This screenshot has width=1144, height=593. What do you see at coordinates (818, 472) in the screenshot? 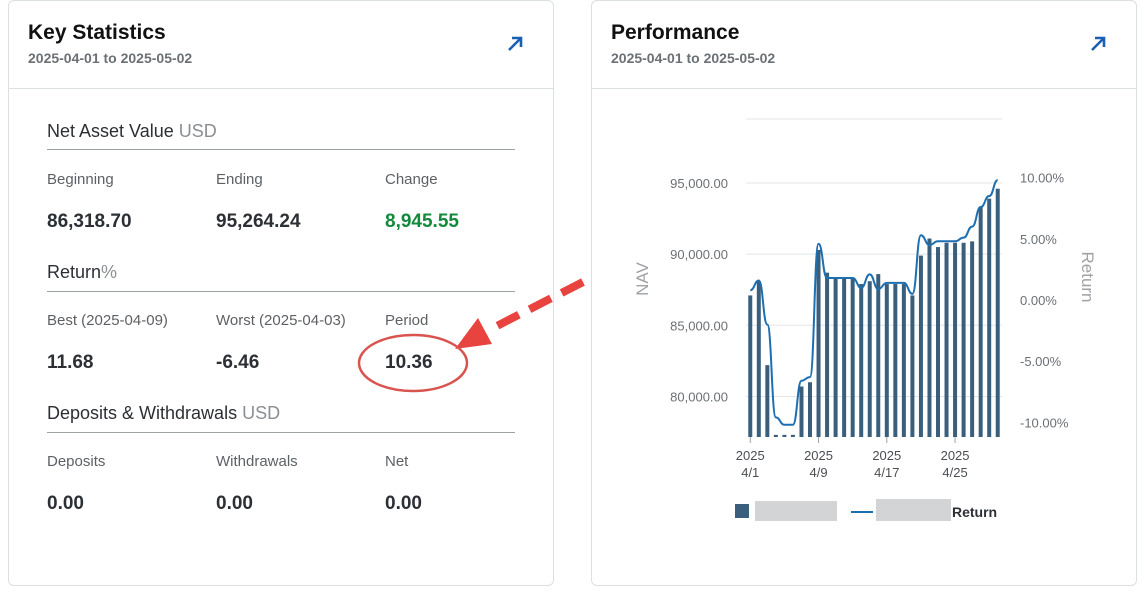
I see `x-tick-day: 4/9` at bounding box center [818, 472].